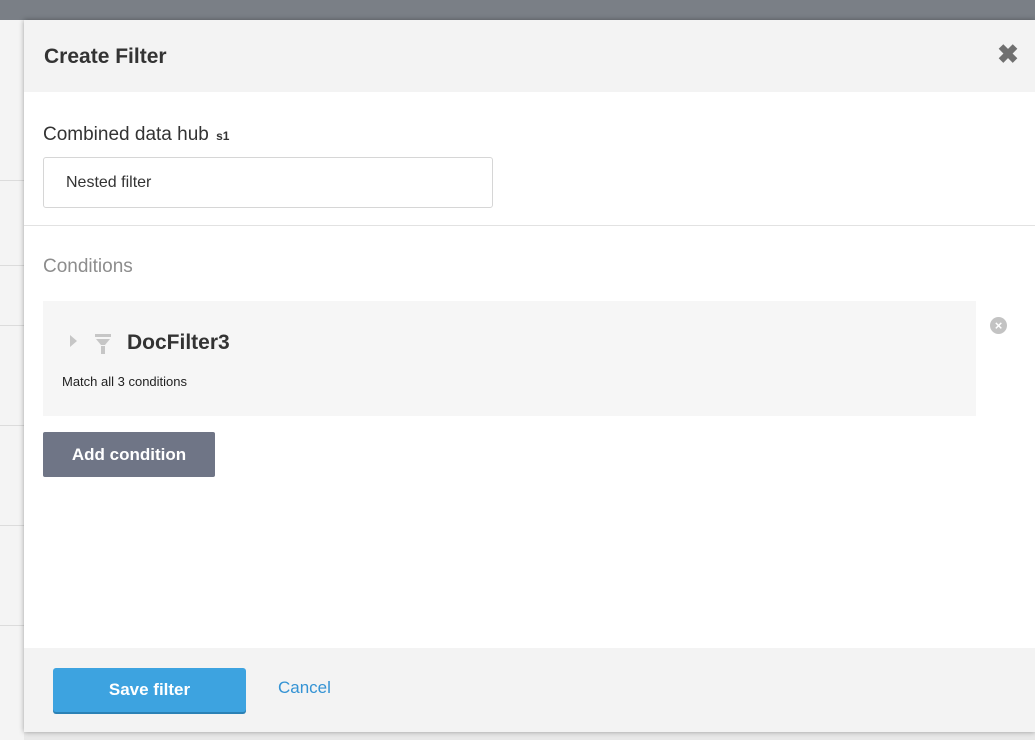 This screenshot has width=1035, height=740. Describe the element at coordinates (103, 344) in the screenshot. I see `filter-funnel-icon` at that location.